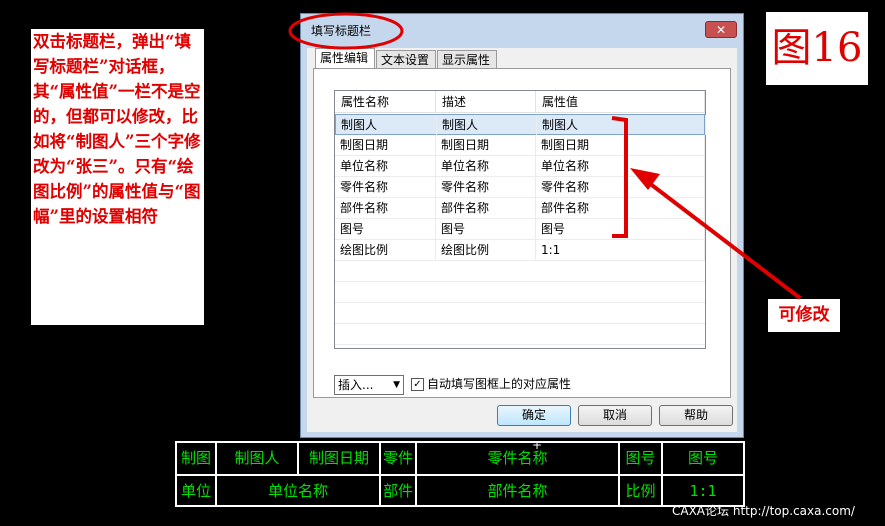 This screenshot has height=526, width=885. Describe the element at coordinates (537, 445) in the screenshot. I see `crosshair-cursor-icon: +` at that location.